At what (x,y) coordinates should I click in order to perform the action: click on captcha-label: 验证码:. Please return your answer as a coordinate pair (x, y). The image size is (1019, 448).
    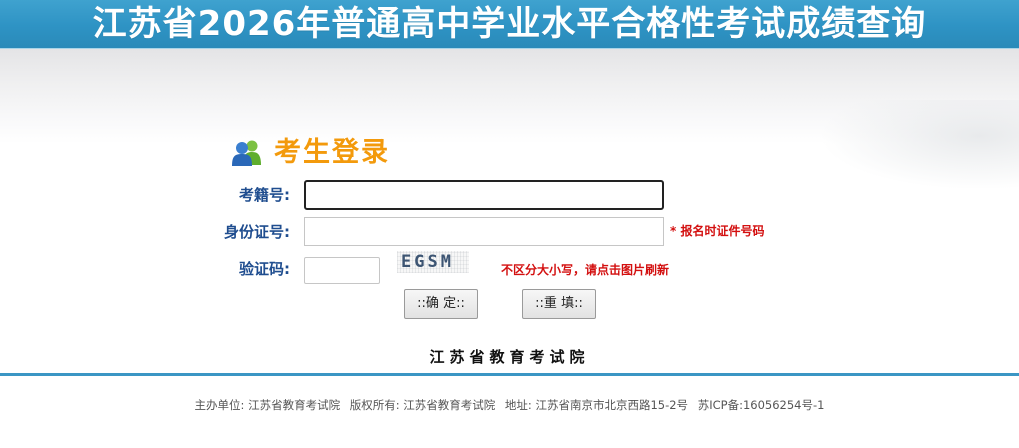
    Looking at the image, I should click on (264, 269).